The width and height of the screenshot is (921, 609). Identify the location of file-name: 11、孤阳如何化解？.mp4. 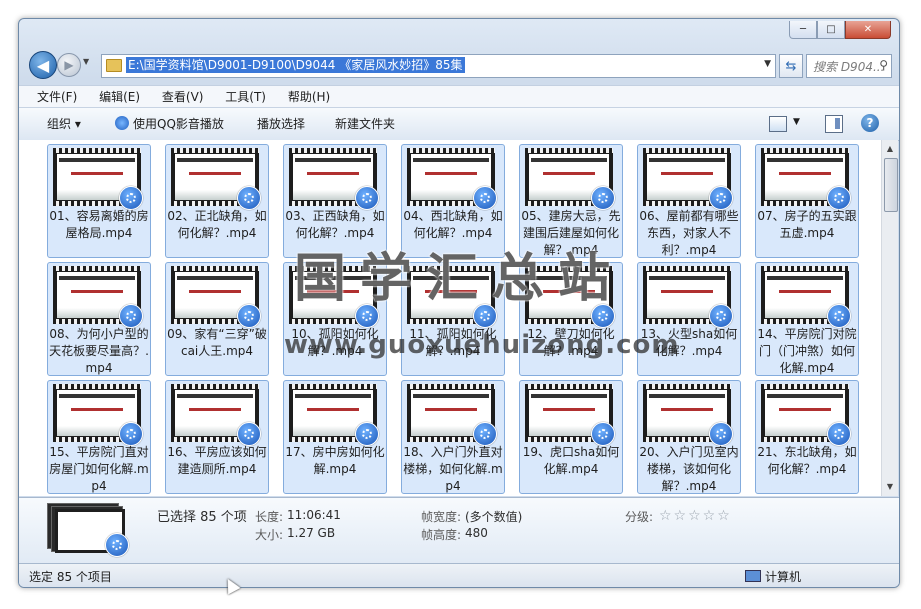
(453, 342).